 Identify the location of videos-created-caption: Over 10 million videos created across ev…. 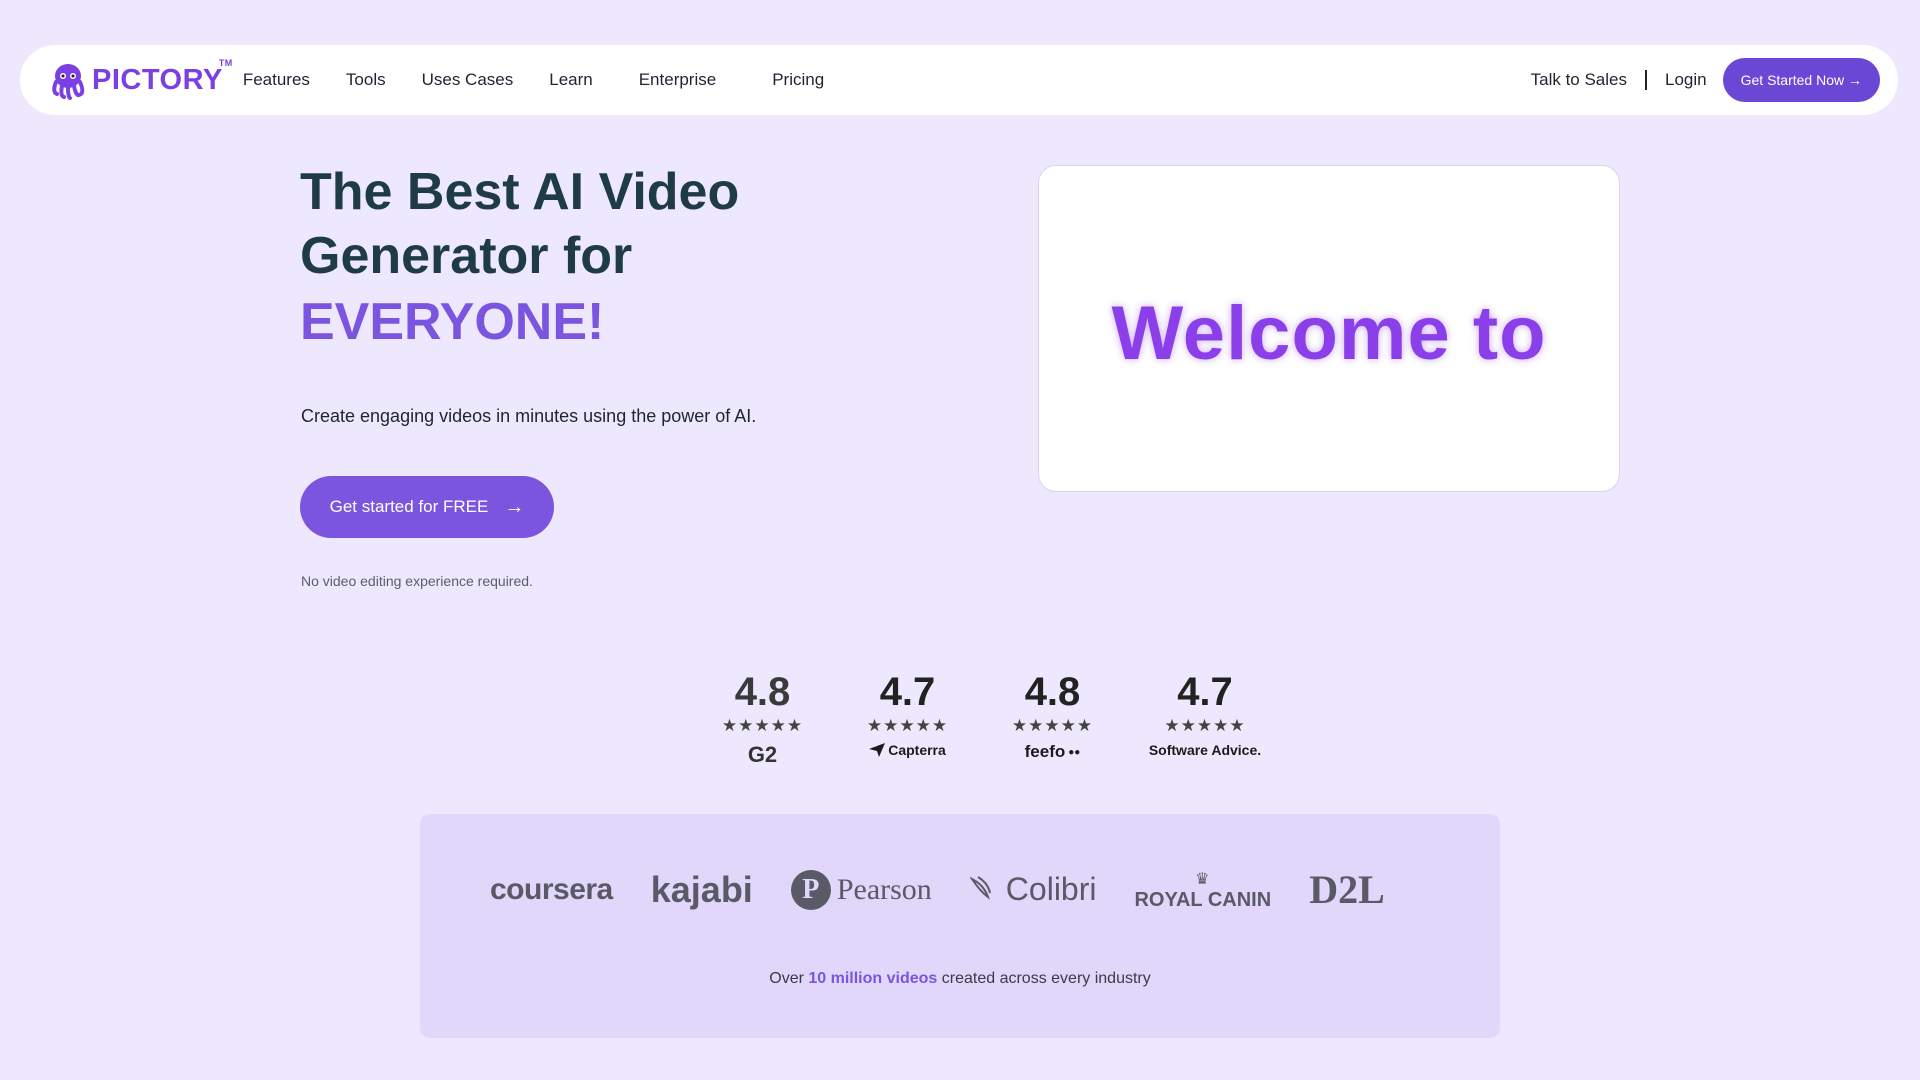
(960, 978).